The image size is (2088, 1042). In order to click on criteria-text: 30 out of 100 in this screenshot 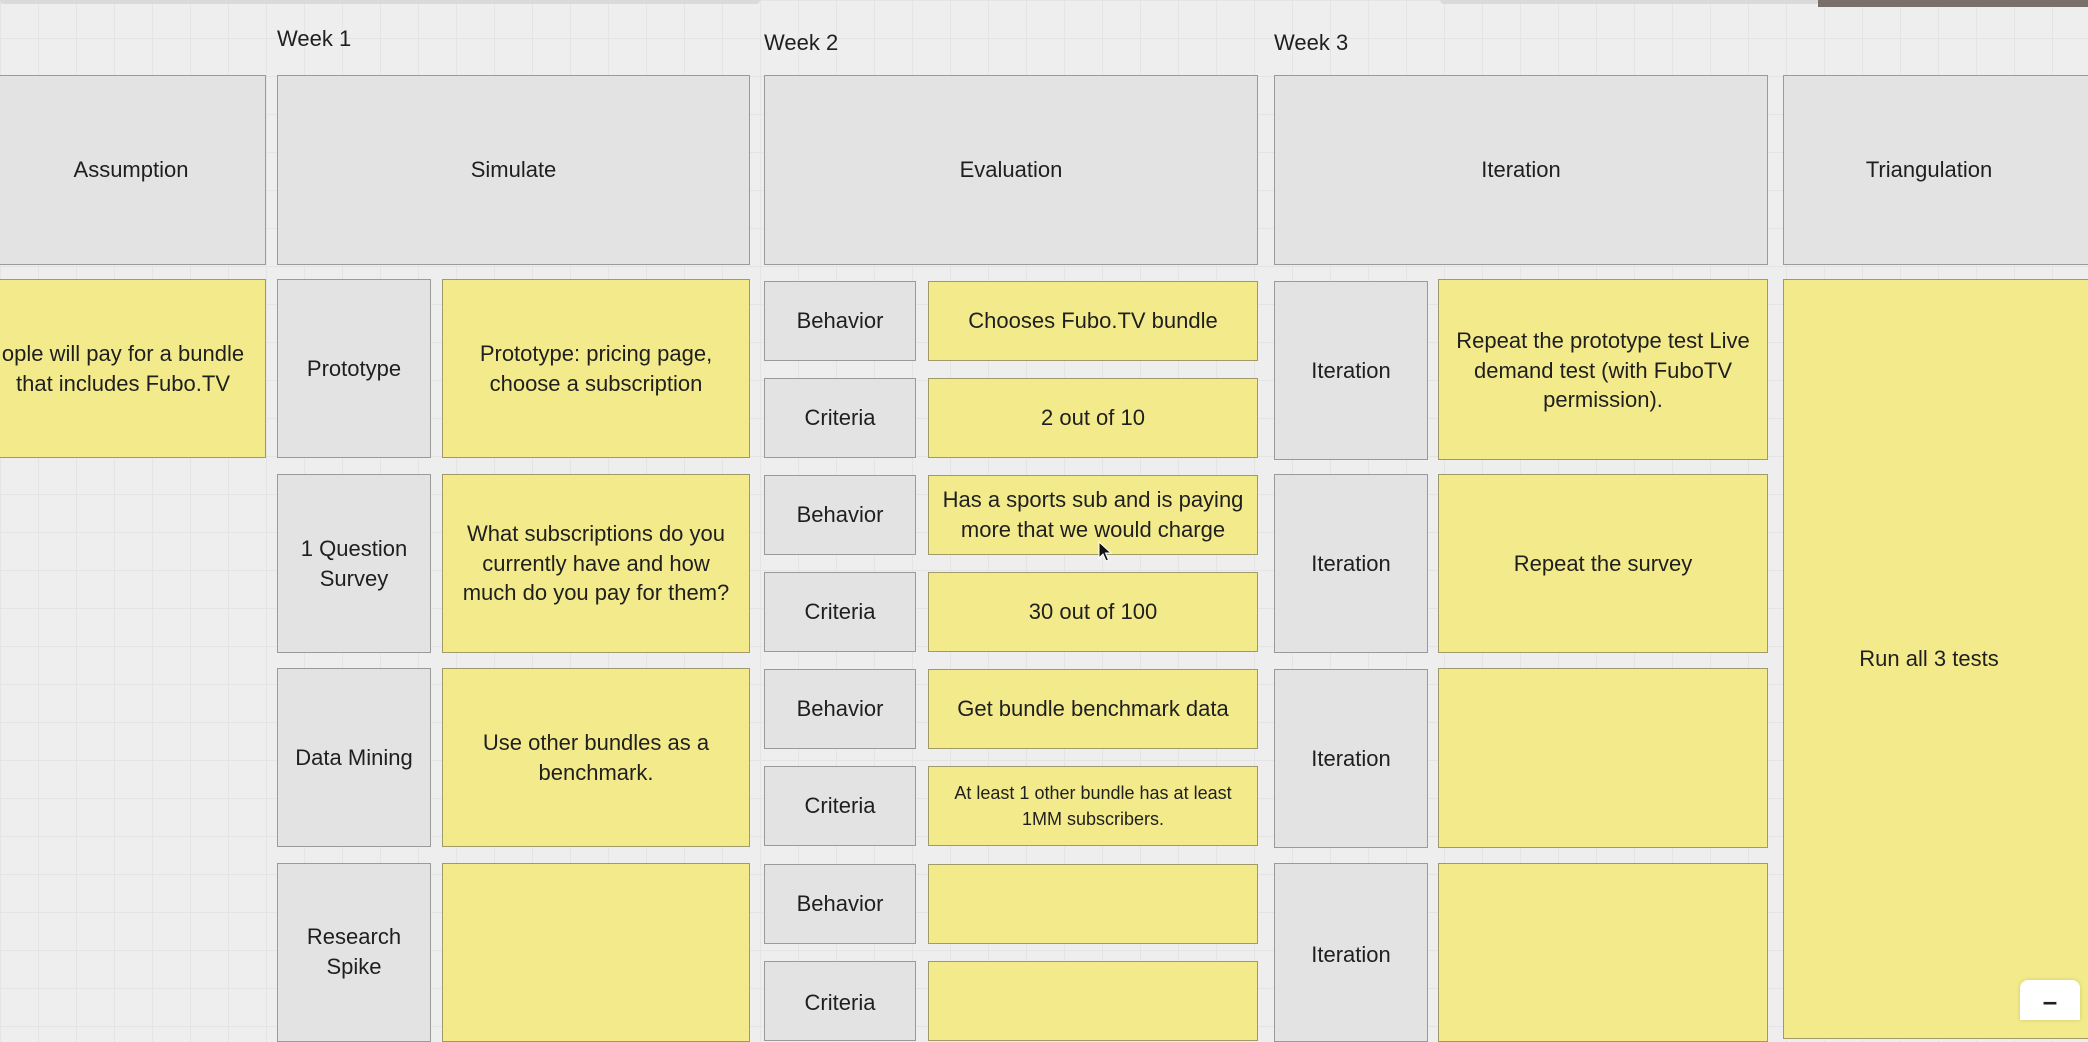, I will do `click(1093, 612)`.